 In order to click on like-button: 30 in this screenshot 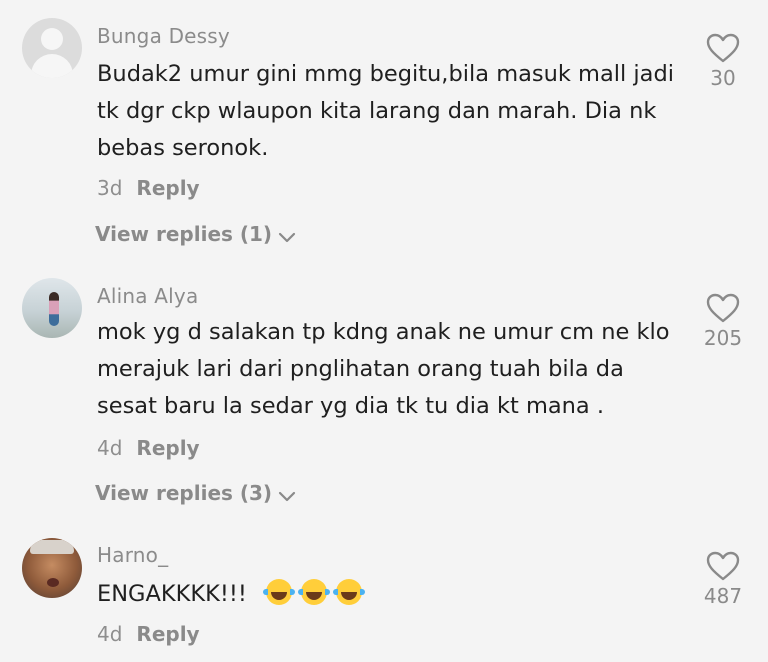, I will do `click(723, 61)`.